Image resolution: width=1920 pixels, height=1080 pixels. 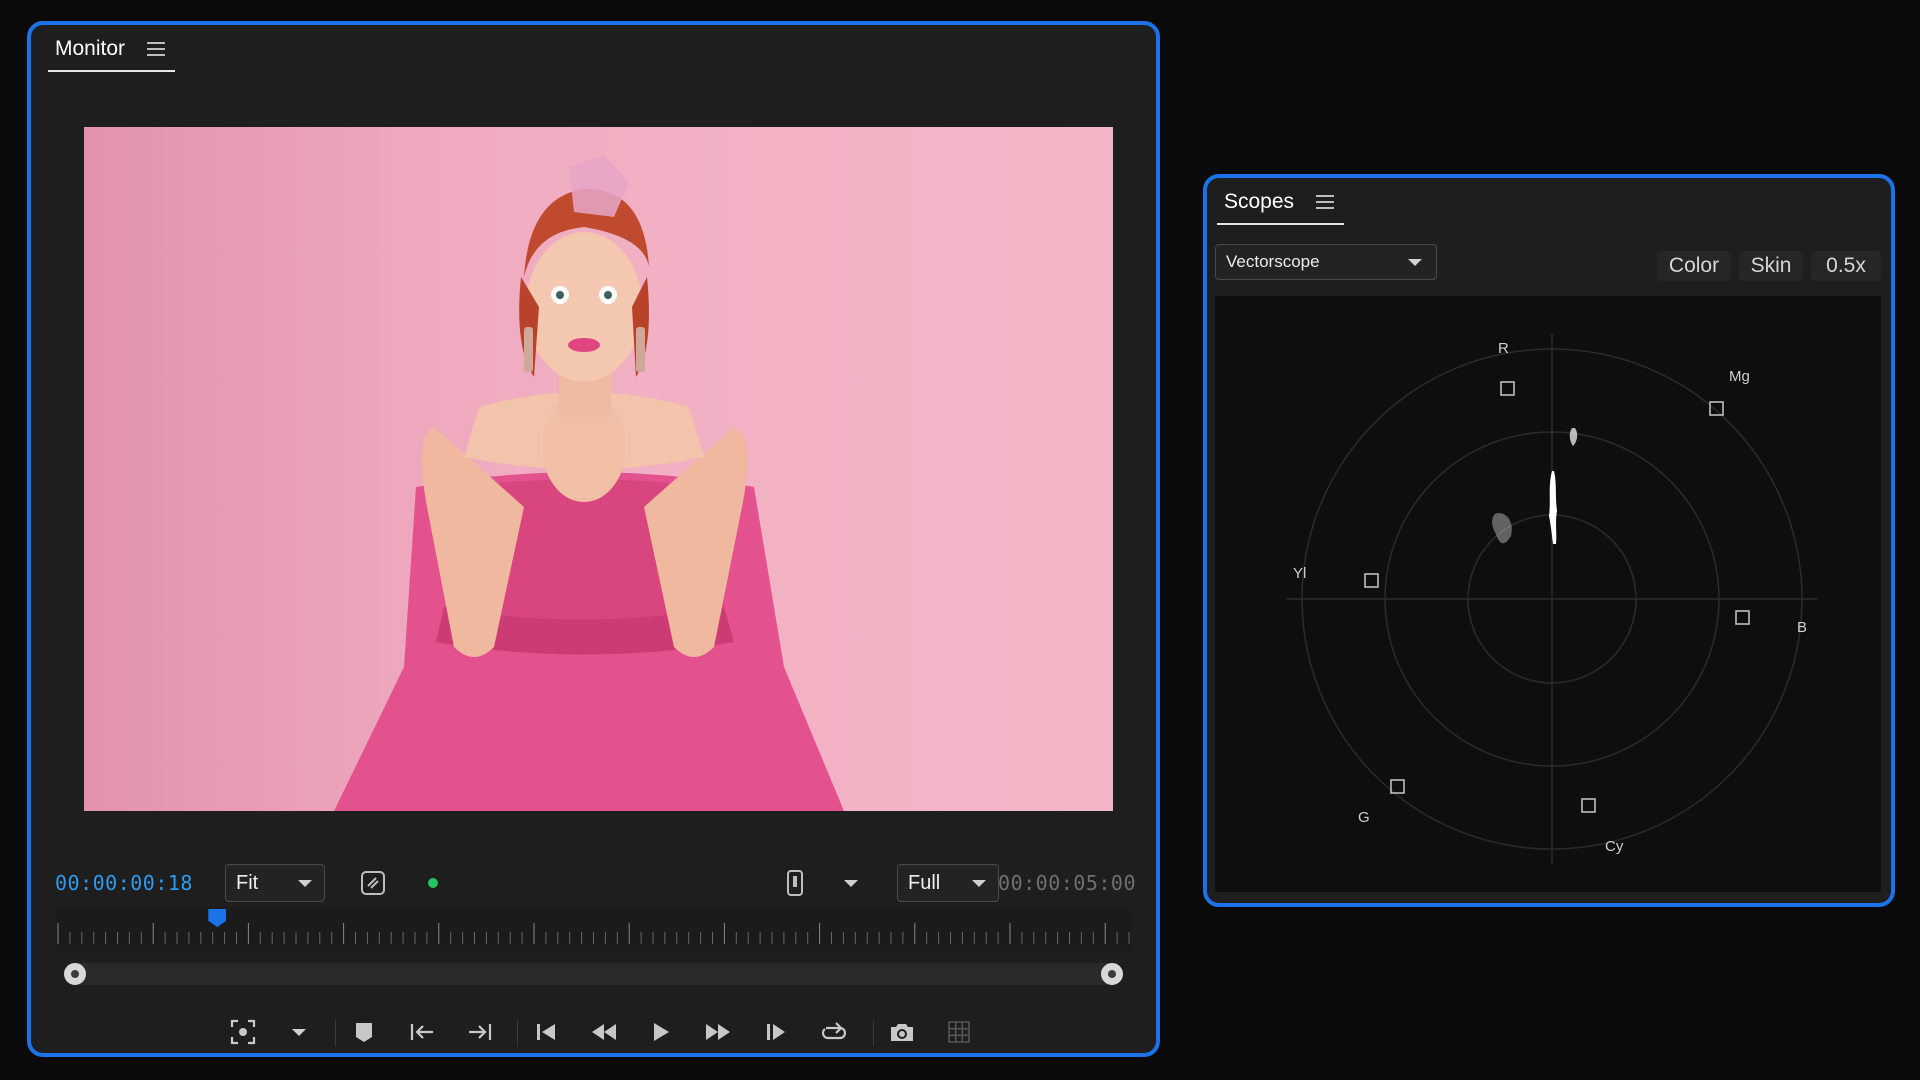 I want to click on snapshot-button, so click(x=902, y=1032).